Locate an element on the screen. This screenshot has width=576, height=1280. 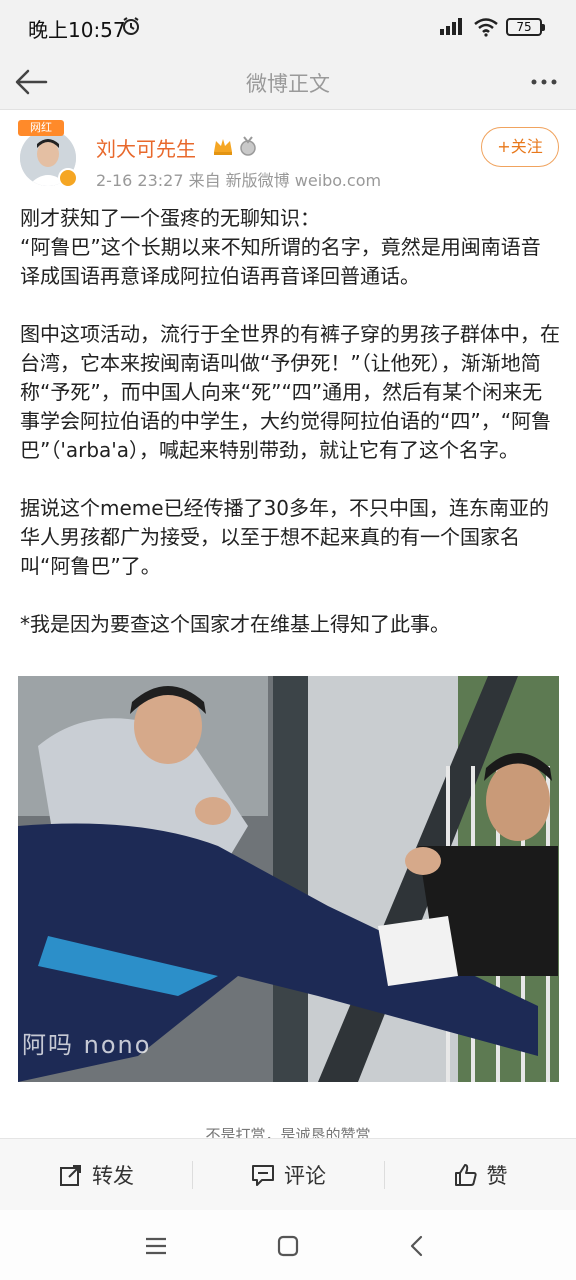
home-icon is located at coordinates (288, 1246).